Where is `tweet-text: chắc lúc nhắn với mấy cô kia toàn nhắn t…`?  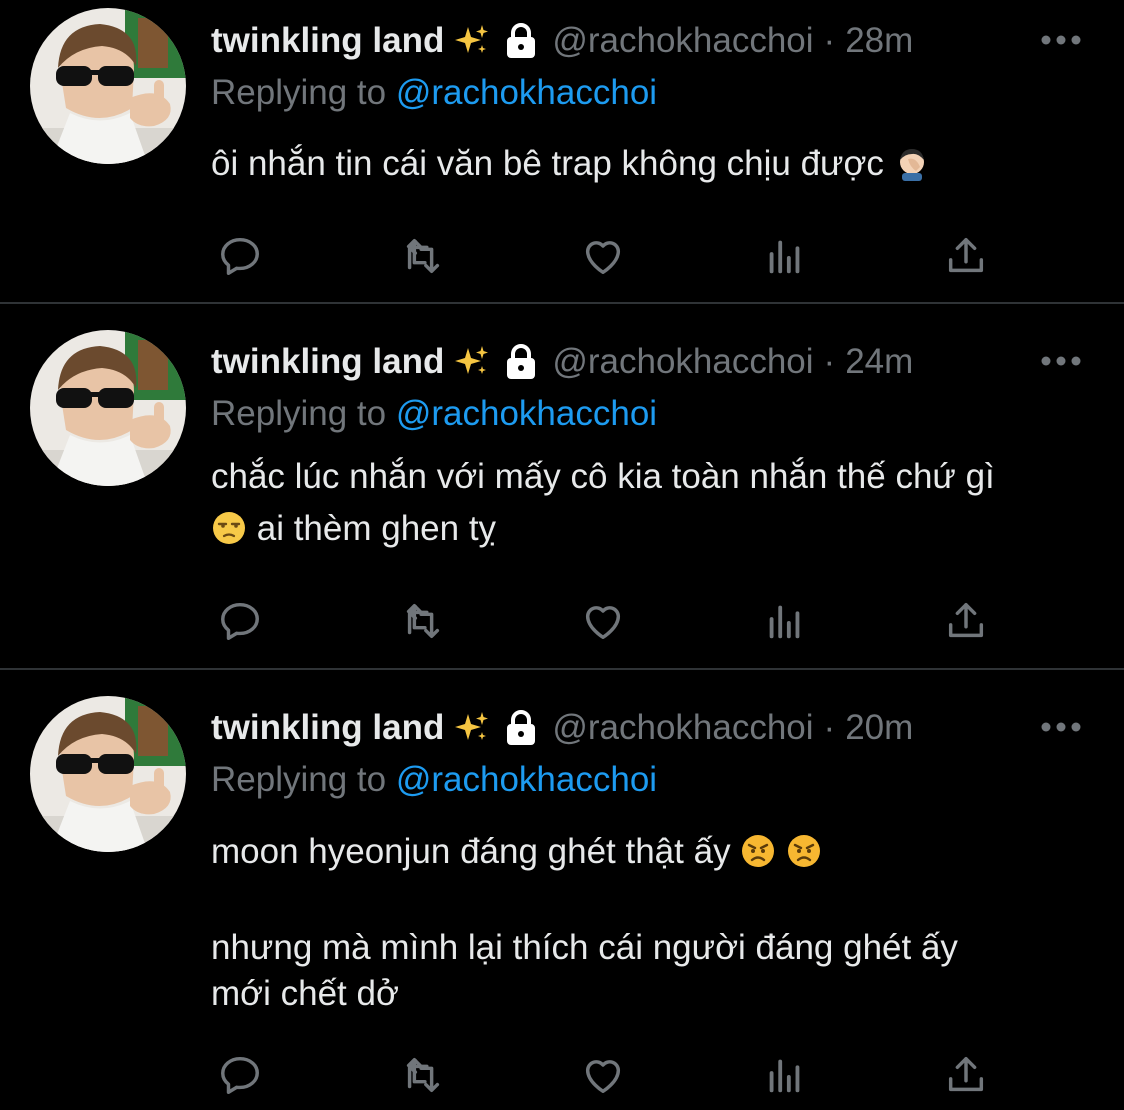
tweet-text: chắc lúc nhắn với mấy cô kia toàn nhắn t… is located at coordinates (656, 503).